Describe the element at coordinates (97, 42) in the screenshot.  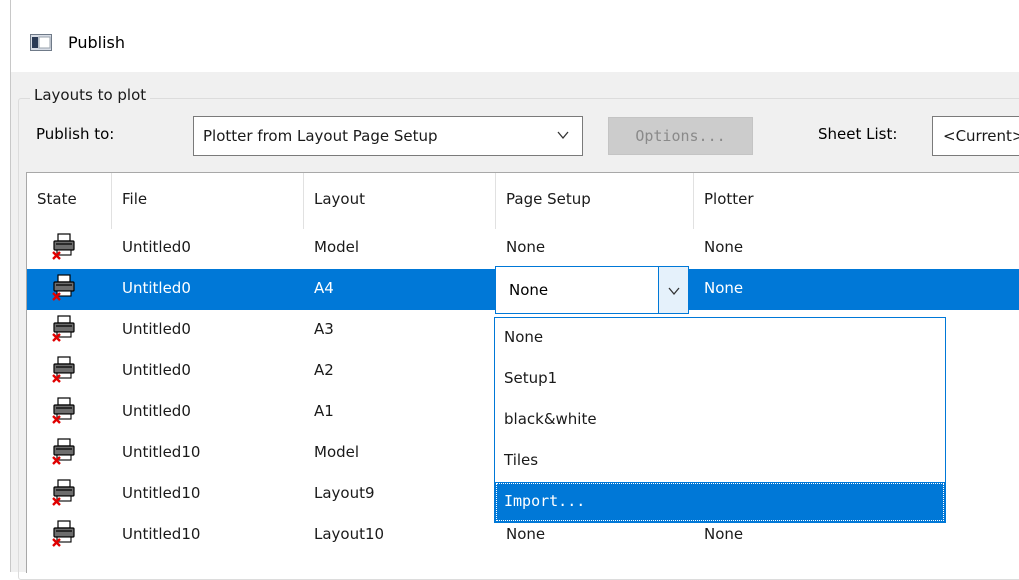
I see `window-title: Publish` at that location.